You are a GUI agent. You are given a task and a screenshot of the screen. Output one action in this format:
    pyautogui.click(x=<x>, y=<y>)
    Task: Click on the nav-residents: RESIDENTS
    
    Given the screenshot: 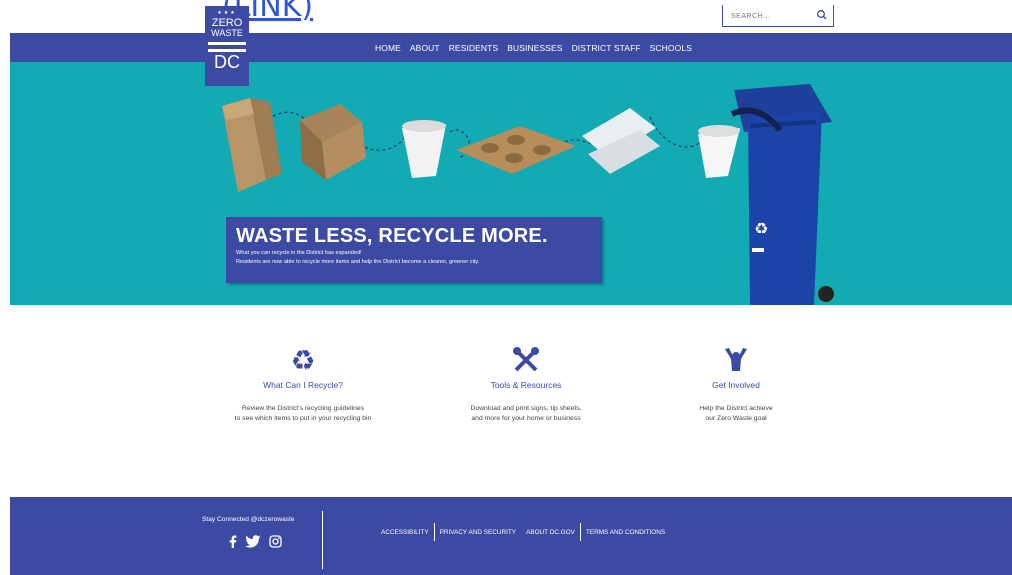 What is the action you would take?
    pyautogui.click(x=474, y=48)
    